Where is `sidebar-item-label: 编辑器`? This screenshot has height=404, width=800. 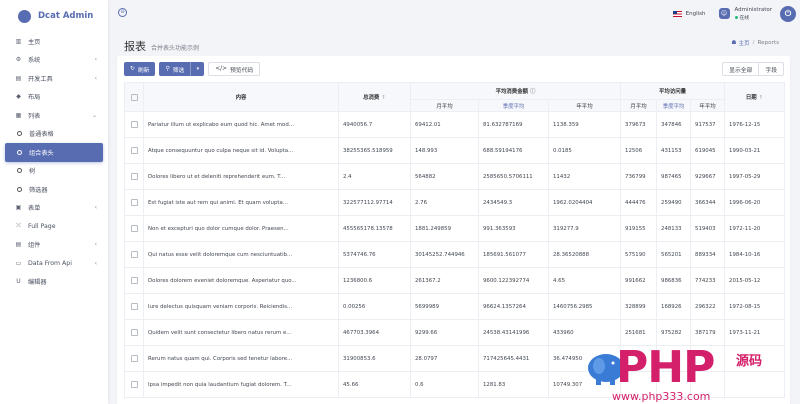
sidebar-item-label: 编辑器 is located at coordinates (37, 283).